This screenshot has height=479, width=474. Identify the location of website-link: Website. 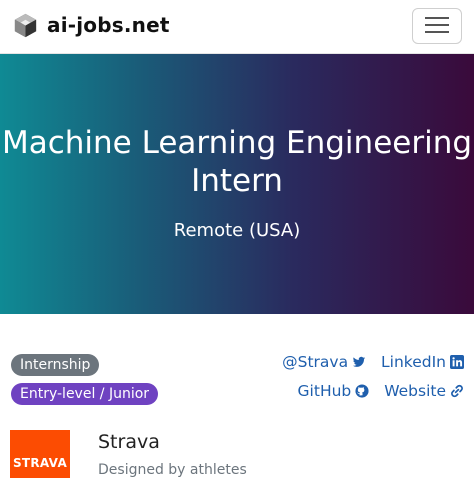
(424, 391).